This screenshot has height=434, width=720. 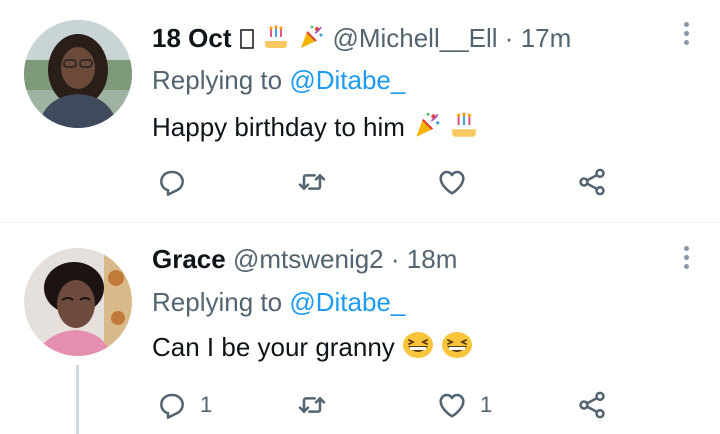 What do you see at coordinates (77, 399) in the screenshot?
I see `thread-line` at bounding box center [77, 399].